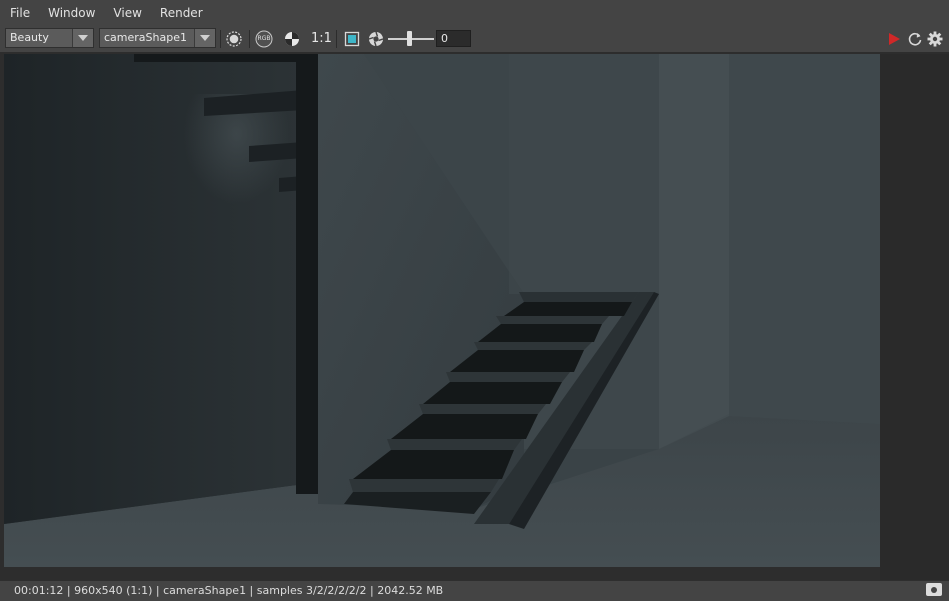 This screenshot has width=949, height=601. What do you see at coordinates (376, 39) in the screenshot?
I see `exposure-icon` at bounding box center [376, 39].